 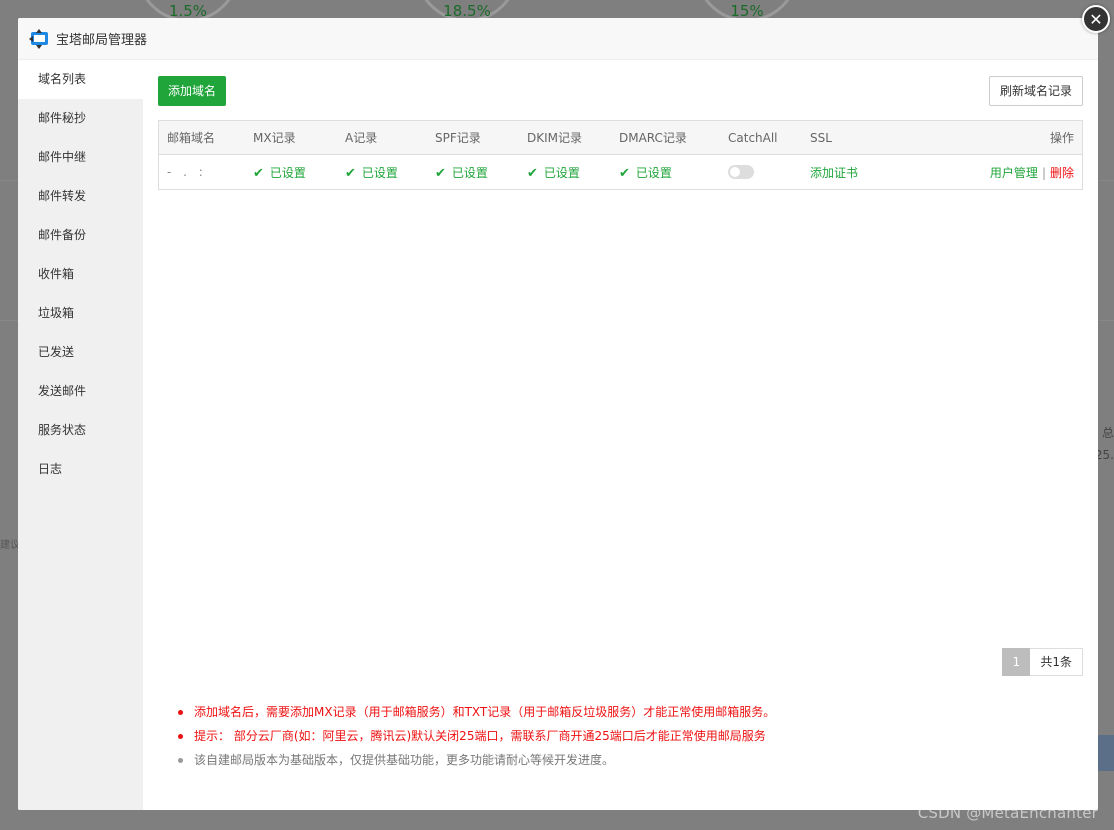 I want to click on col-header-actions: 操作, so click(x=1061, y=138).